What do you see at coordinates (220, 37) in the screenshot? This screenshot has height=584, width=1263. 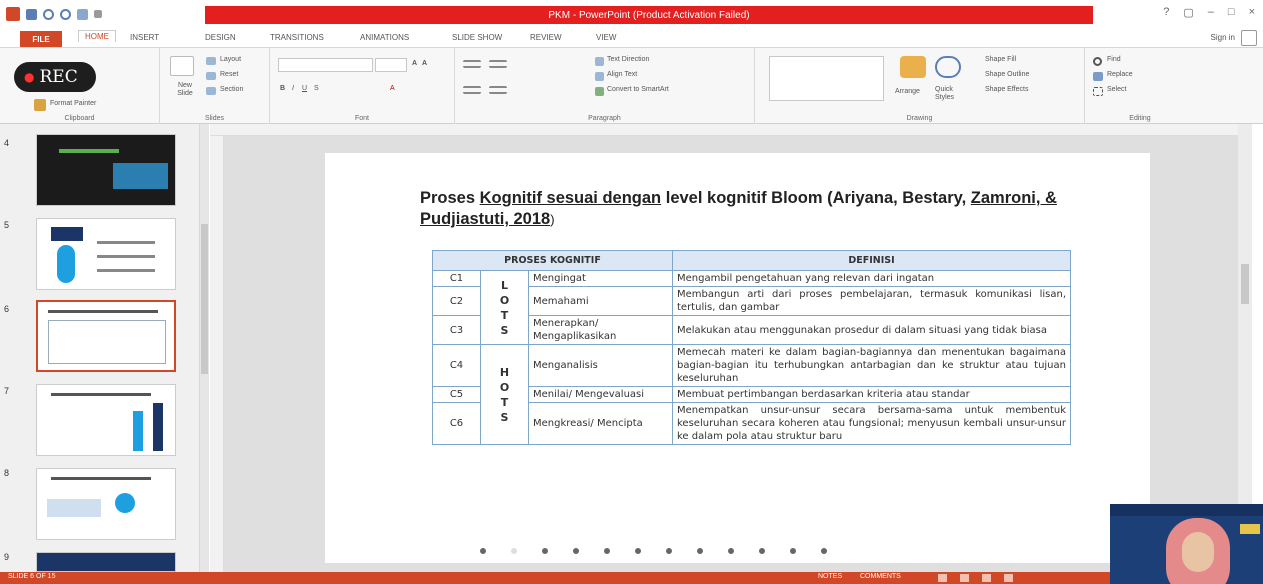 I see `tab-design: DESIGN` at bounding box center [220, 37].